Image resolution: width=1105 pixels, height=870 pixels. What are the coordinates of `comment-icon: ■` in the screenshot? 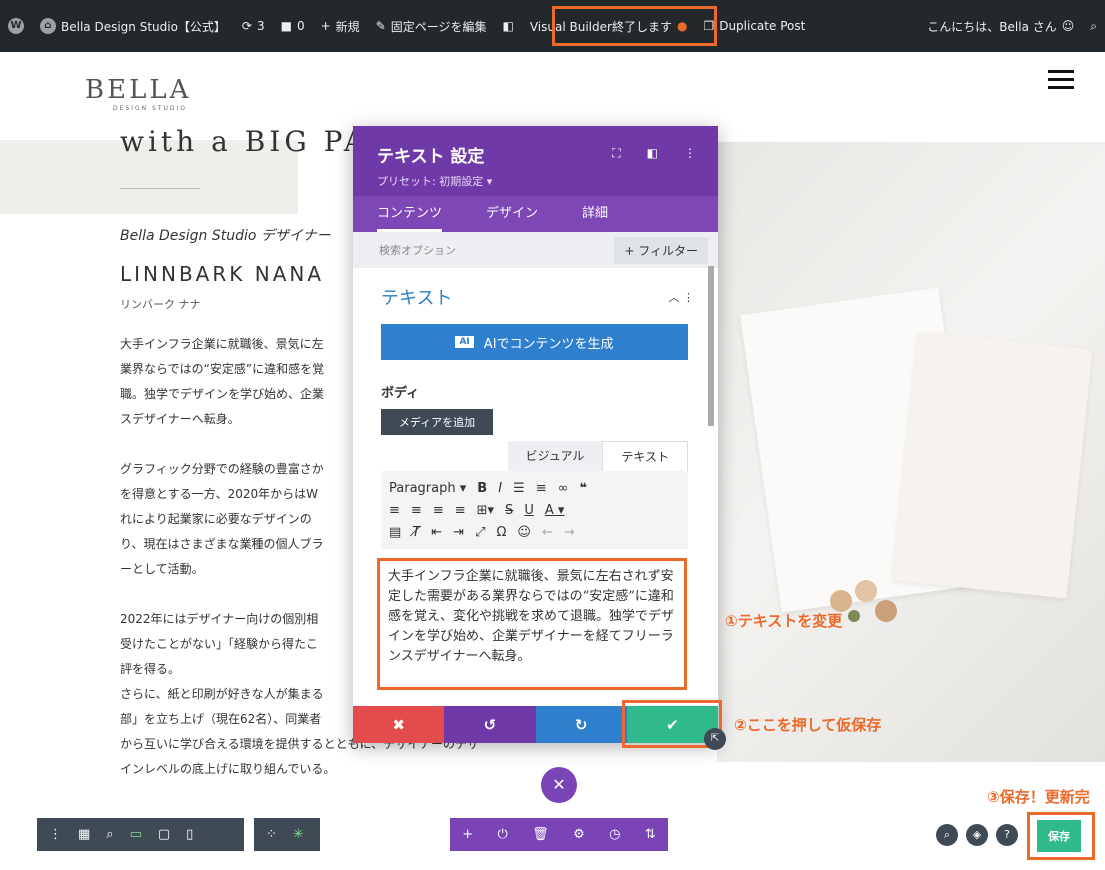 It's located at (286, 26).